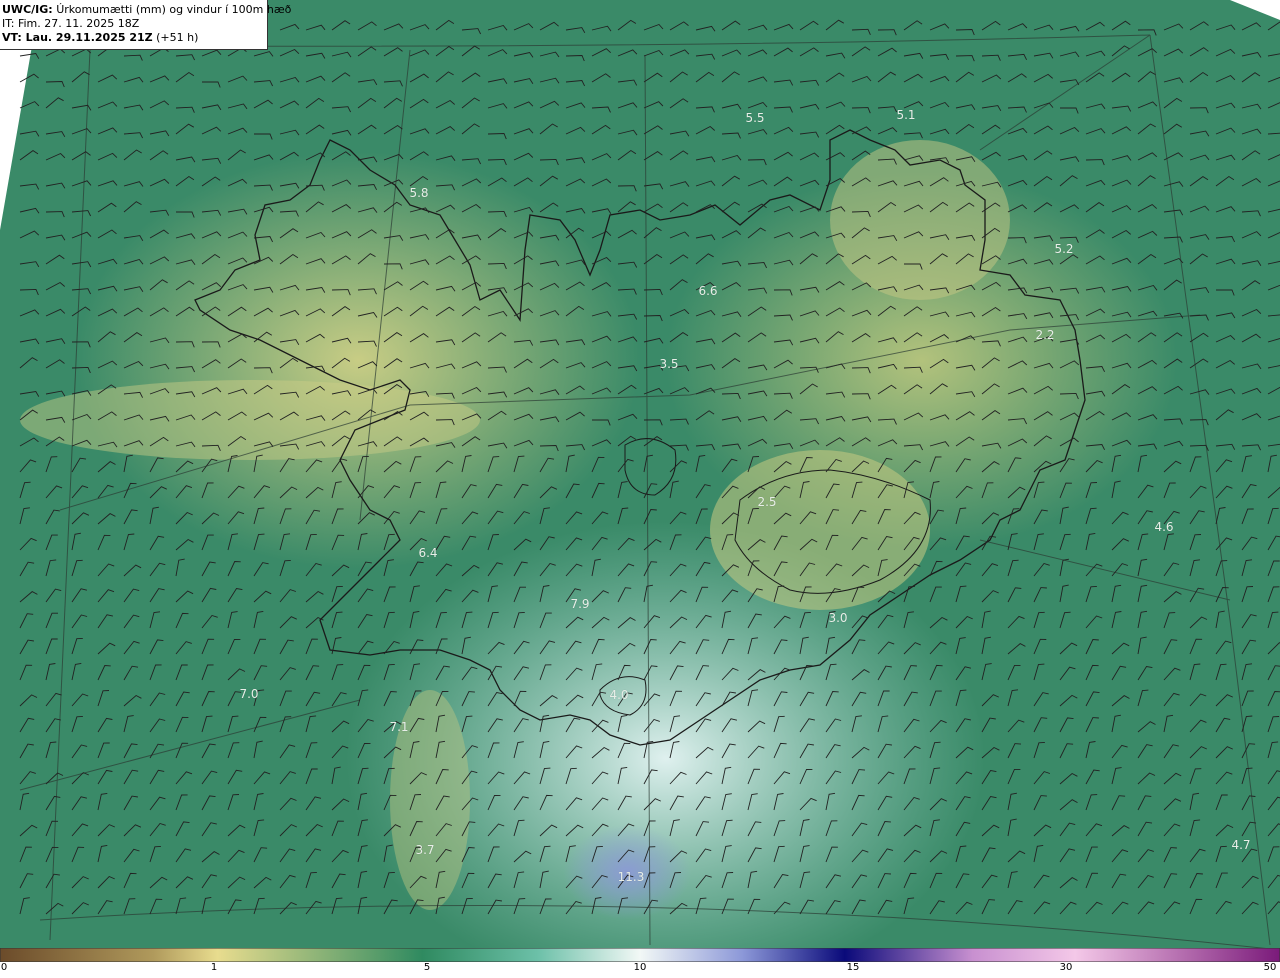  What do you see at coordinates (419, 193) in the screenshot?
I see `map-value-label: 5.8` at bounding box center [419, 193].